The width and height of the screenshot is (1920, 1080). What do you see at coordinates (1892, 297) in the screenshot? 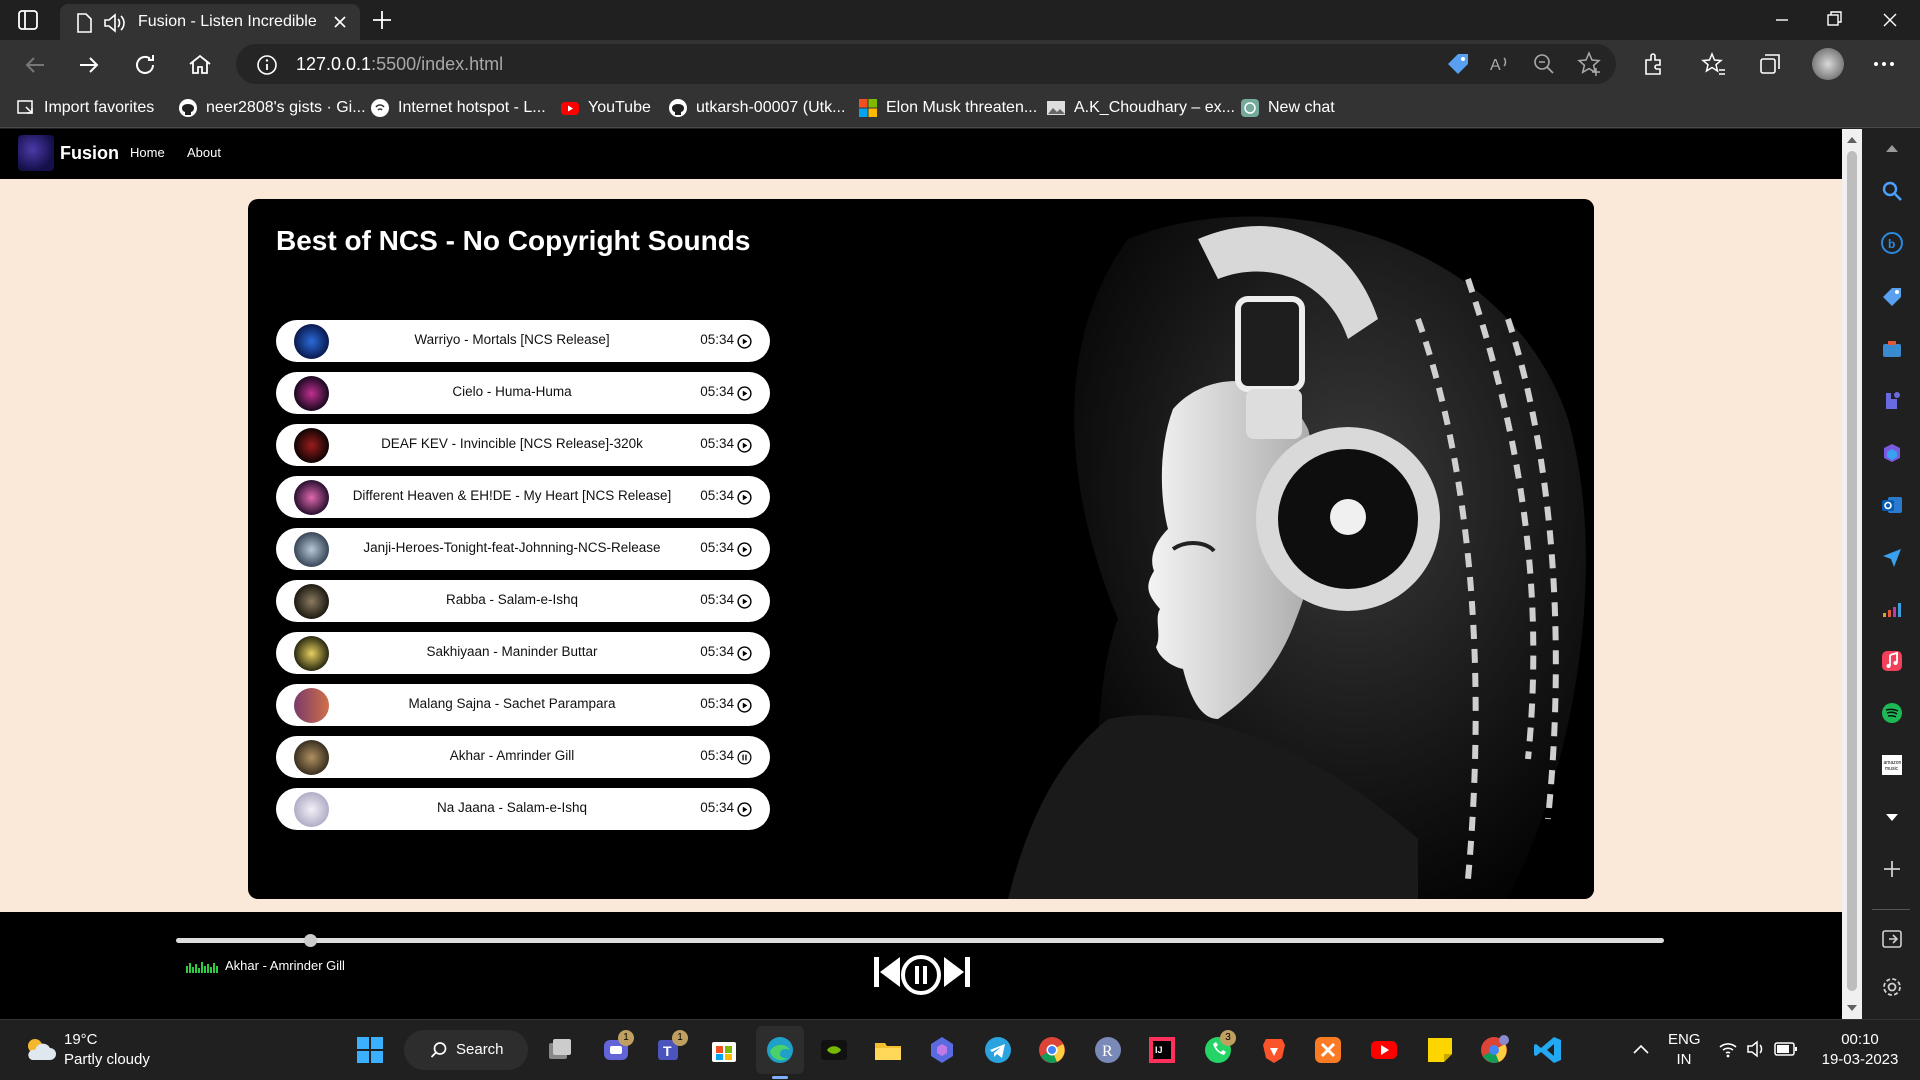
I see `shopping-tag-icon` at bounding box center [1892, 297].